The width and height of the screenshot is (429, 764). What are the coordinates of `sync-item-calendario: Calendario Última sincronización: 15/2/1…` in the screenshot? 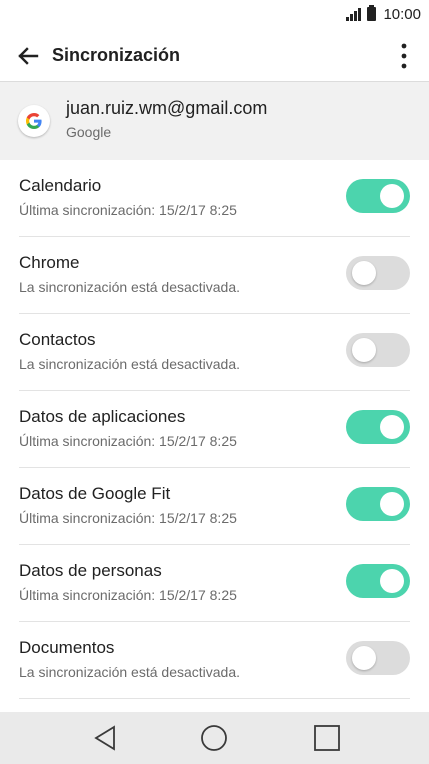 It's located at (214, 198).